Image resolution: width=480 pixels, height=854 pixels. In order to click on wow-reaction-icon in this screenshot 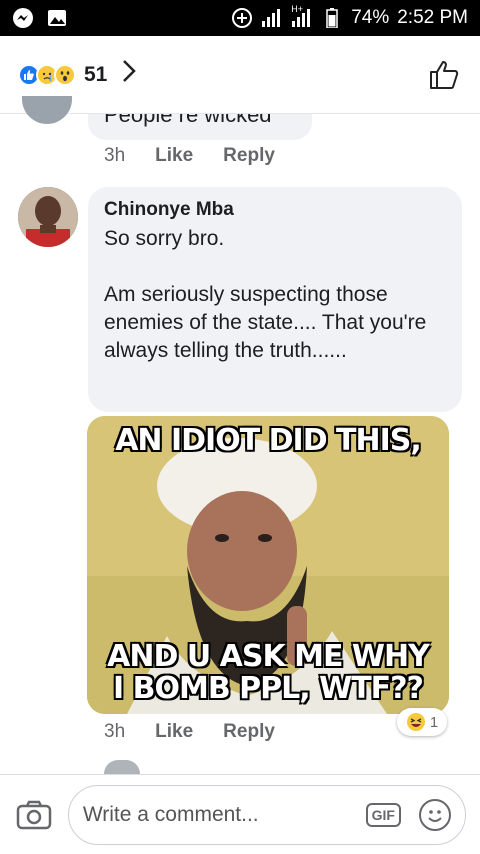, I will do `click(65, 74)`.